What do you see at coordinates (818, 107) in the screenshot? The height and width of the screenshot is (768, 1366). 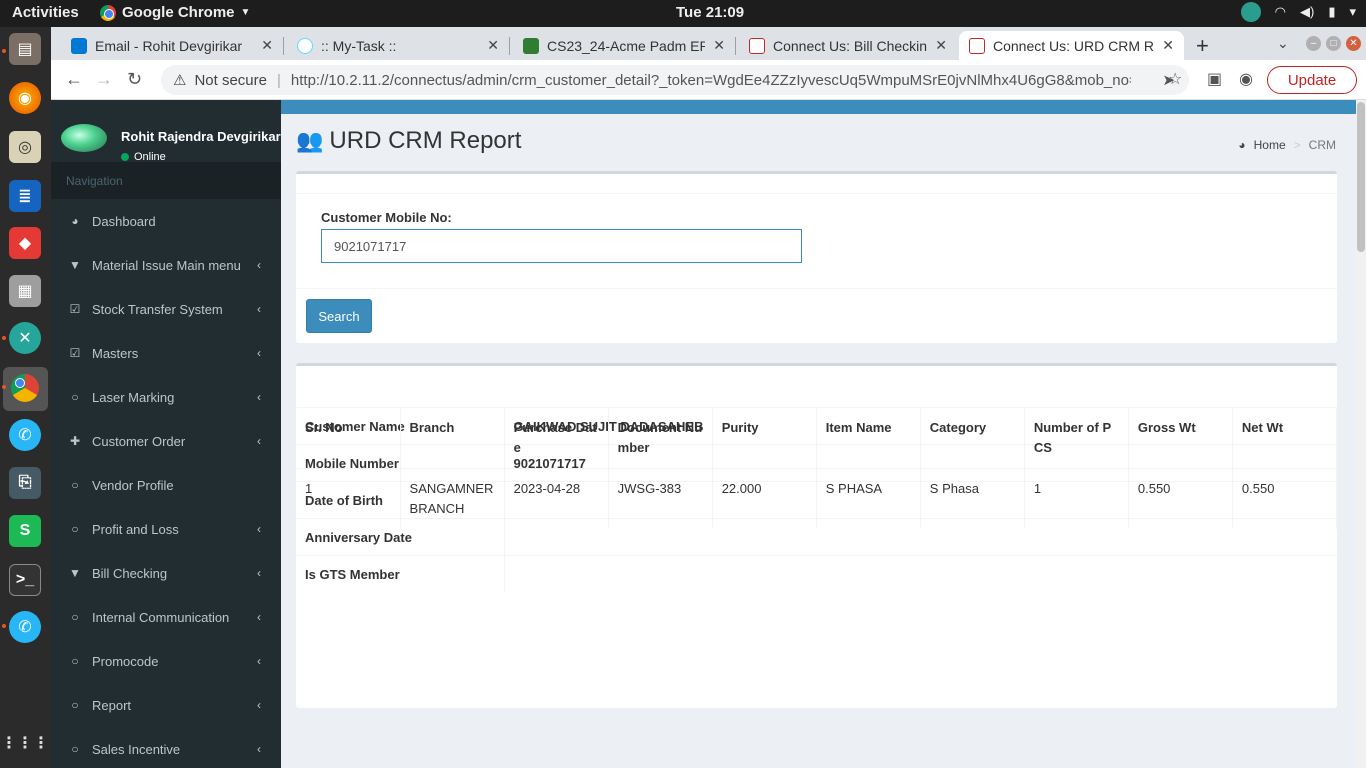 I see `app-header-bar` at bounding box center [818, 107].